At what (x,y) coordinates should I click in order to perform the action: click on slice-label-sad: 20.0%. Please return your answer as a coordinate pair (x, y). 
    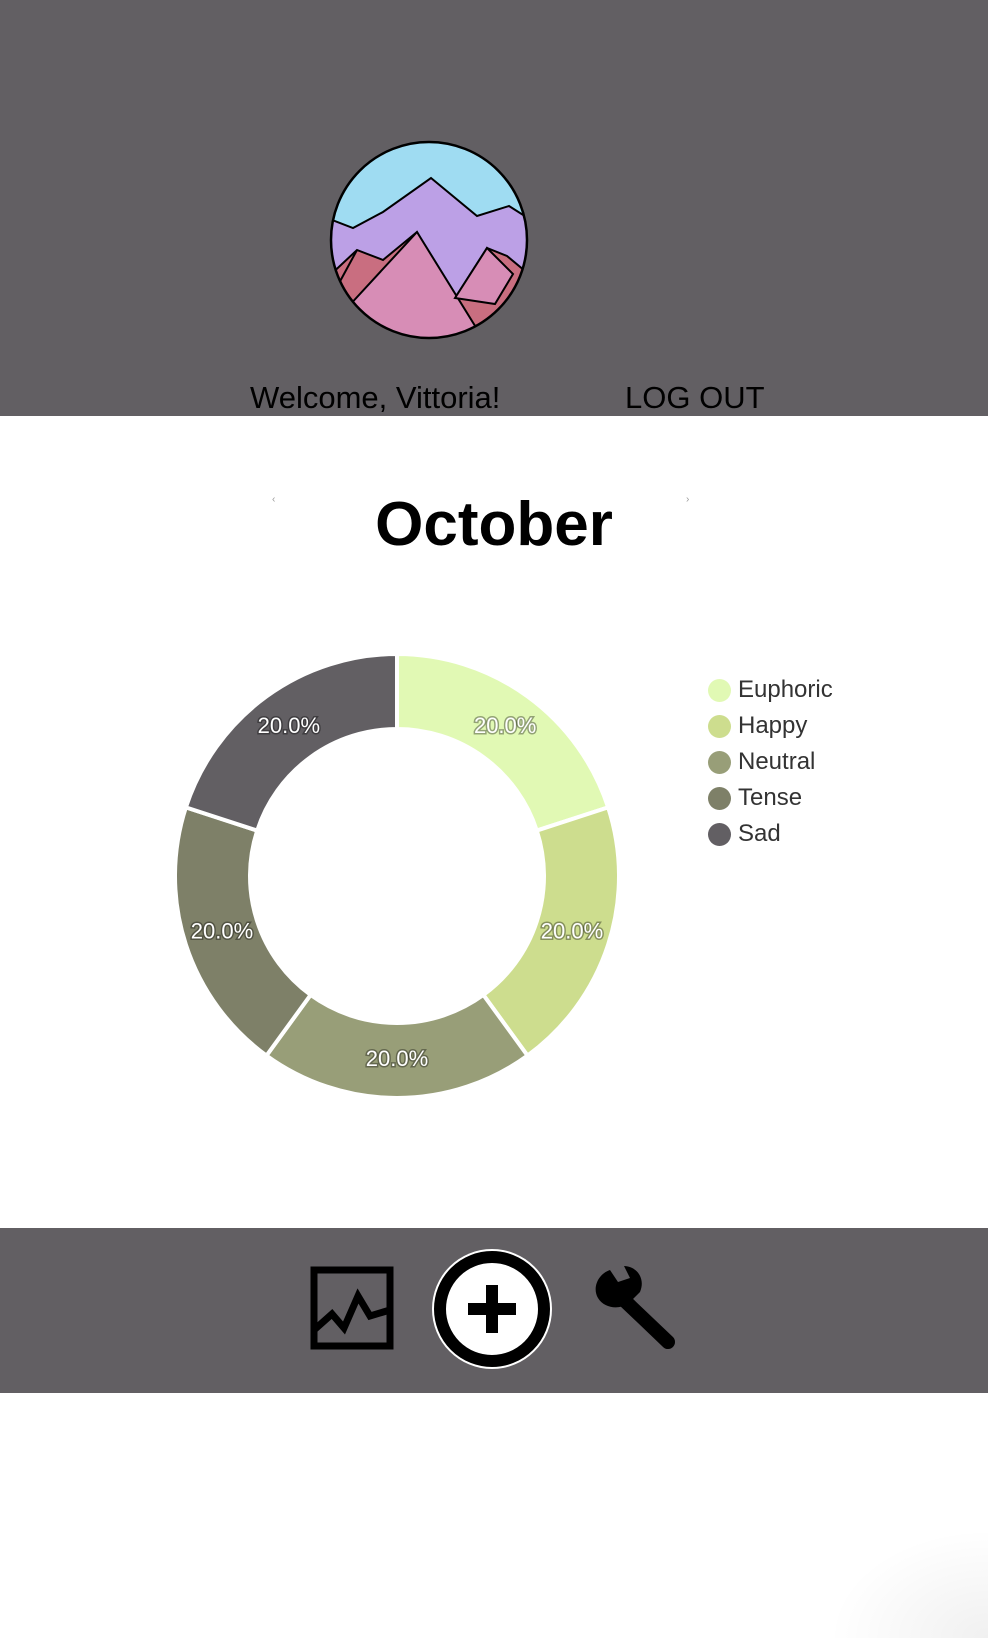
    Looking at the image, I should click on (289, 725).